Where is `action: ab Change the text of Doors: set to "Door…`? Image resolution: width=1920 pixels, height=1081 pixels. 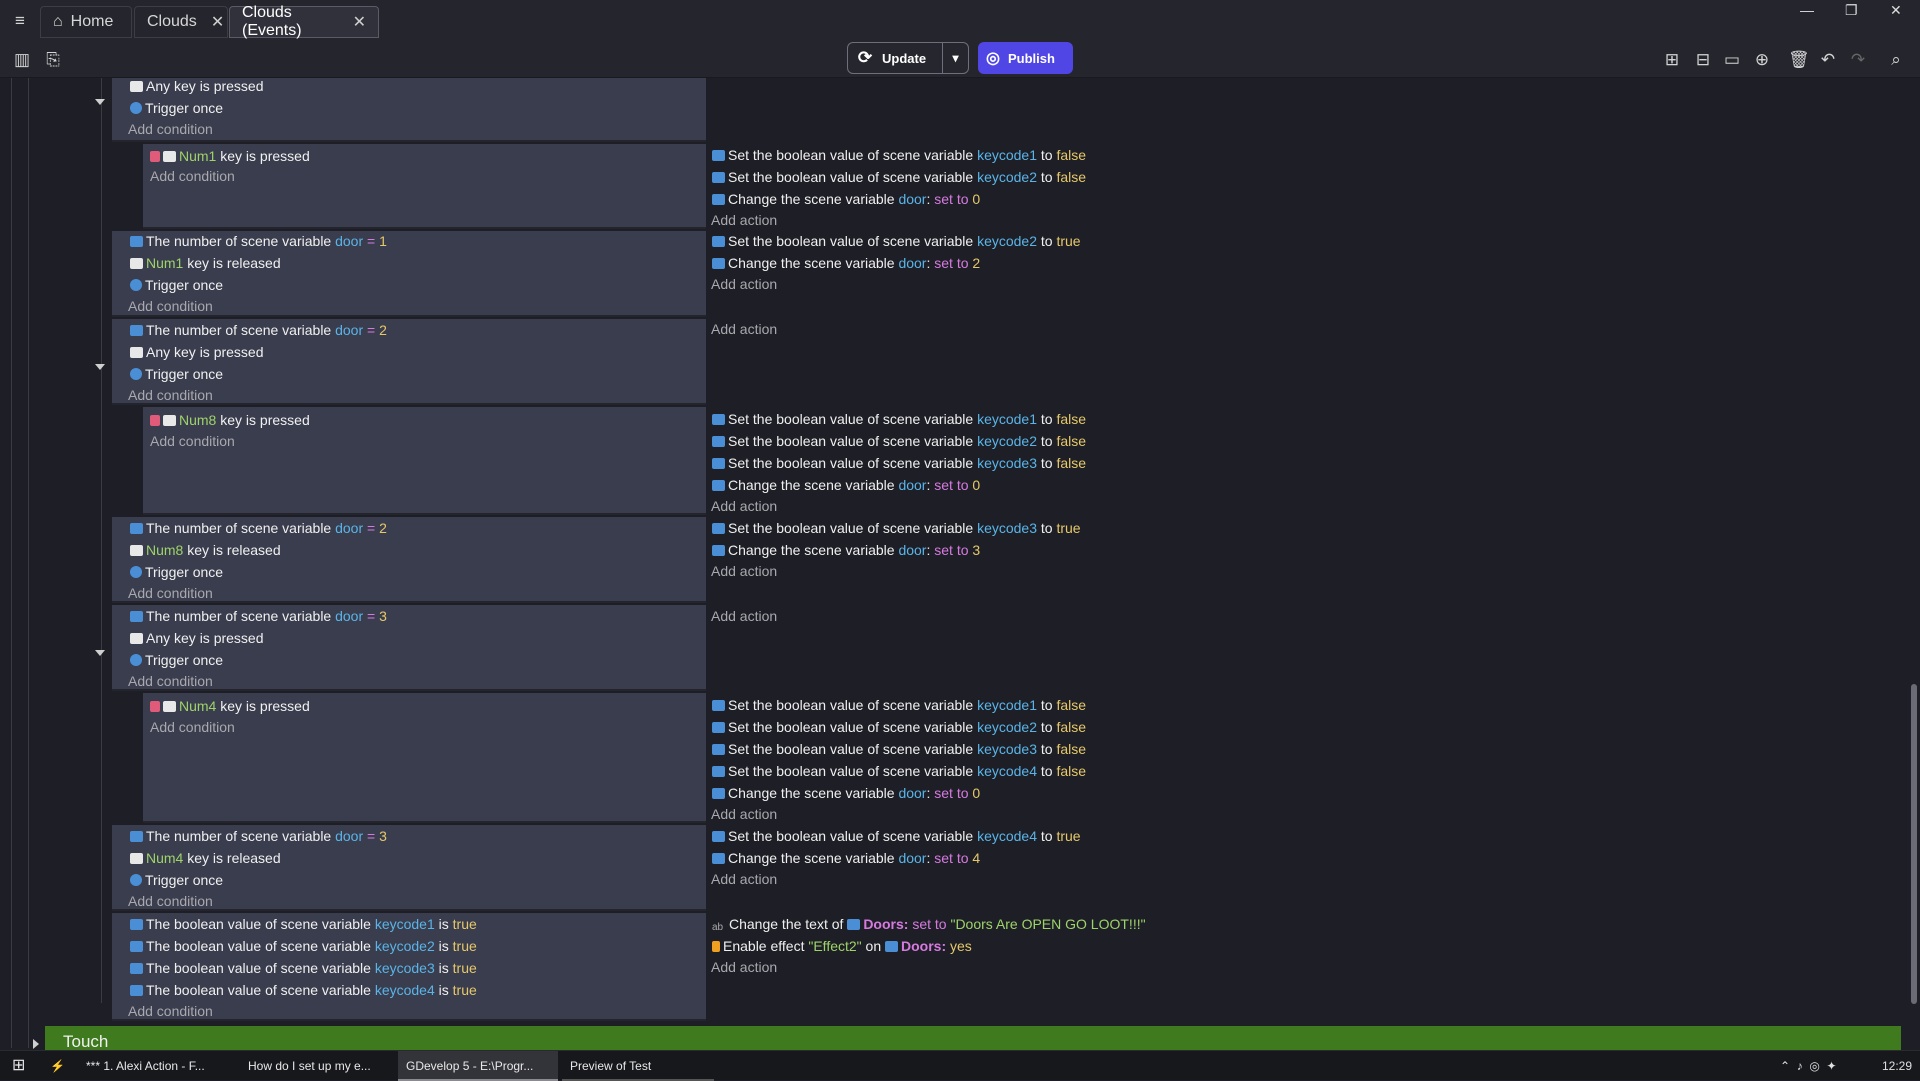 action: ab Change the text of Doors: set to "Door… is located at coordinates (929, 924).